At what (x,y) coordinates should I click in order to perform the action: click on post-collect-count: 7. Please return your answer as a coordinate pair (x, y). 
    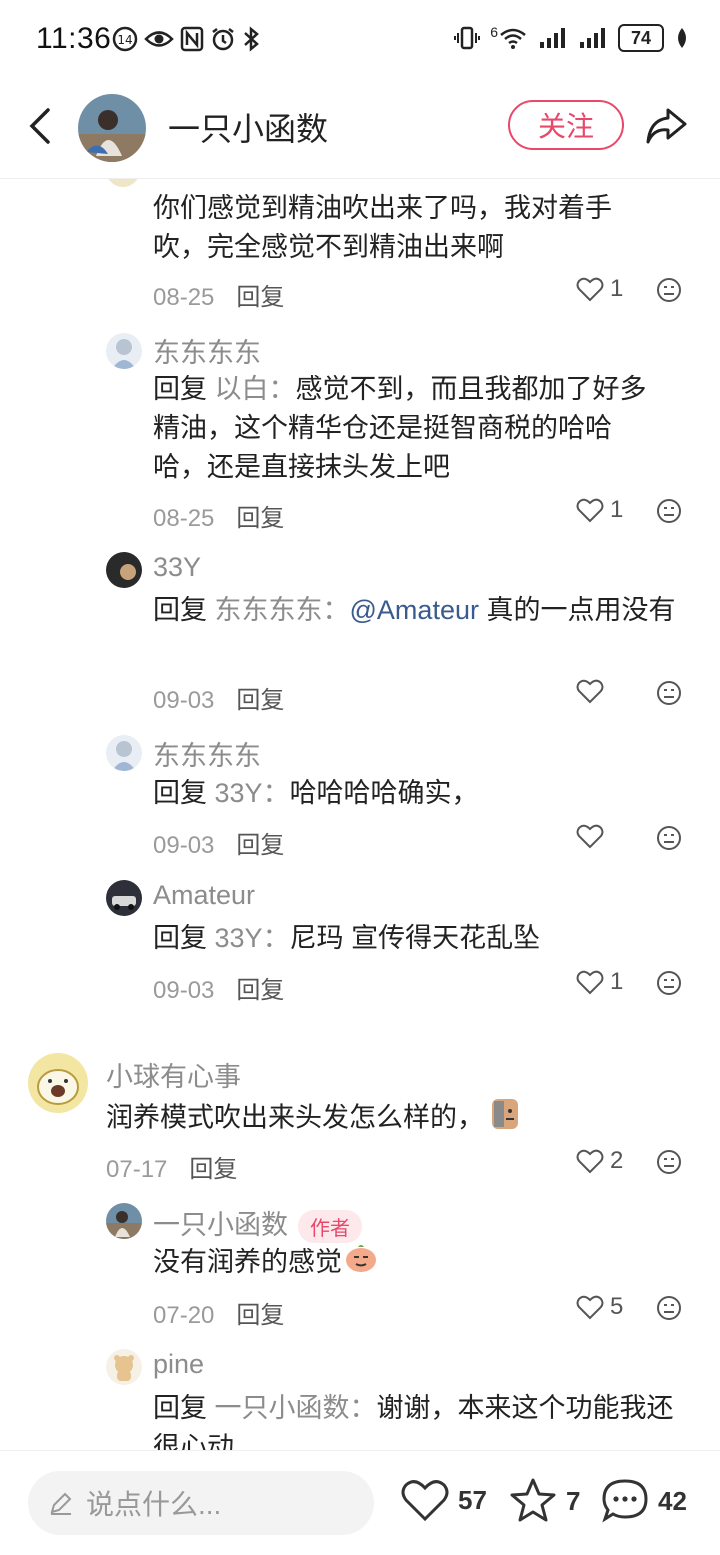
    Looking at the image, I should click on (573, 1500).